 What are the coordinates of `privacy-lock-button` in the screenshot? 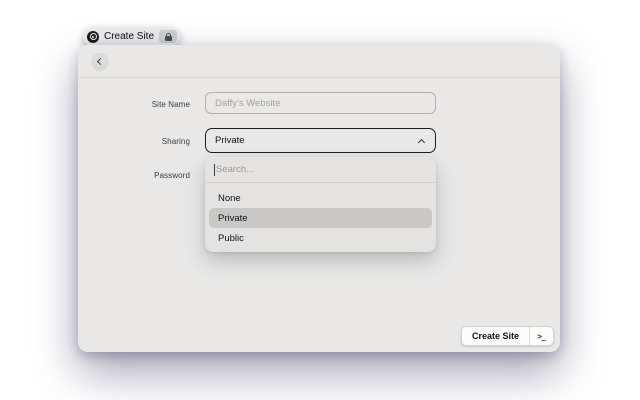 It's located at (168, 36).